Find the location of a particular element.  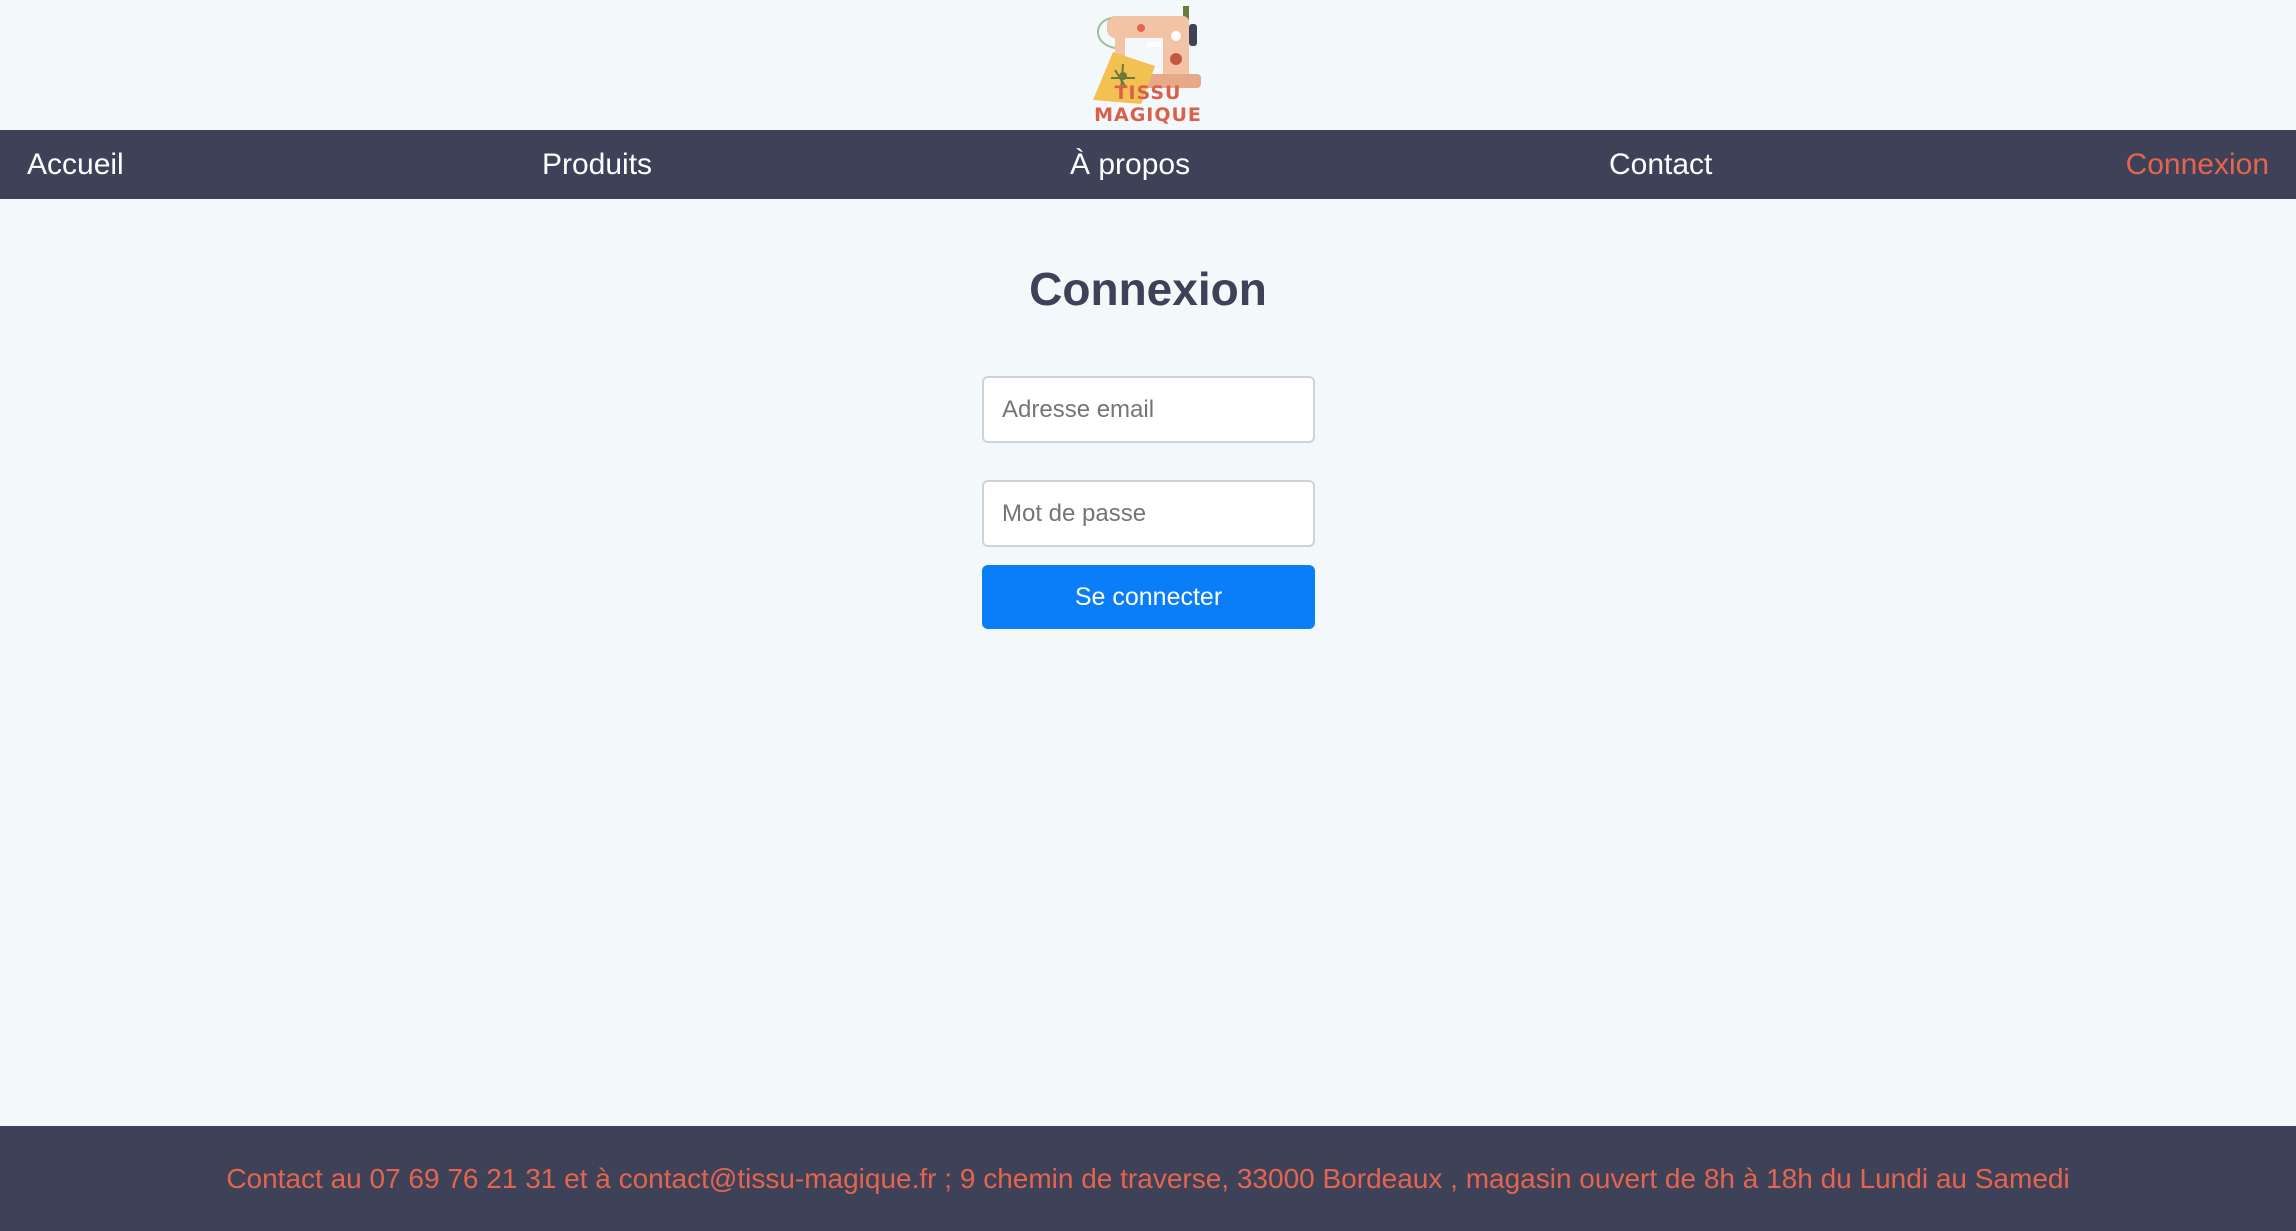

nav-link-contact: Contact is located at coordinates (1660, 164).